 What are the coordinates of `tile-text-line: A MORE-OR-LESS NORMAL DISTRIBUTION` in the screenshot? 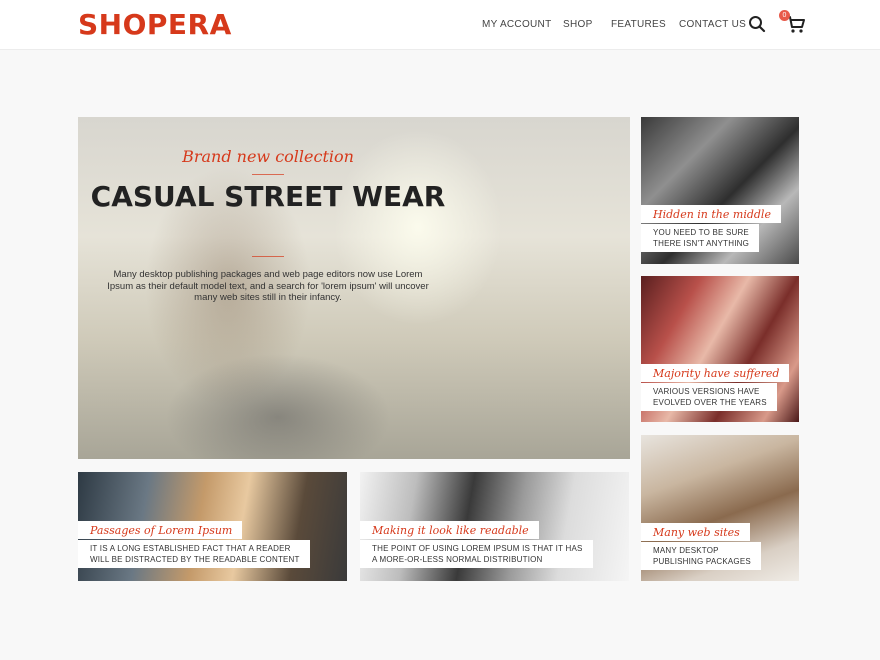 It's located at (457, 559).